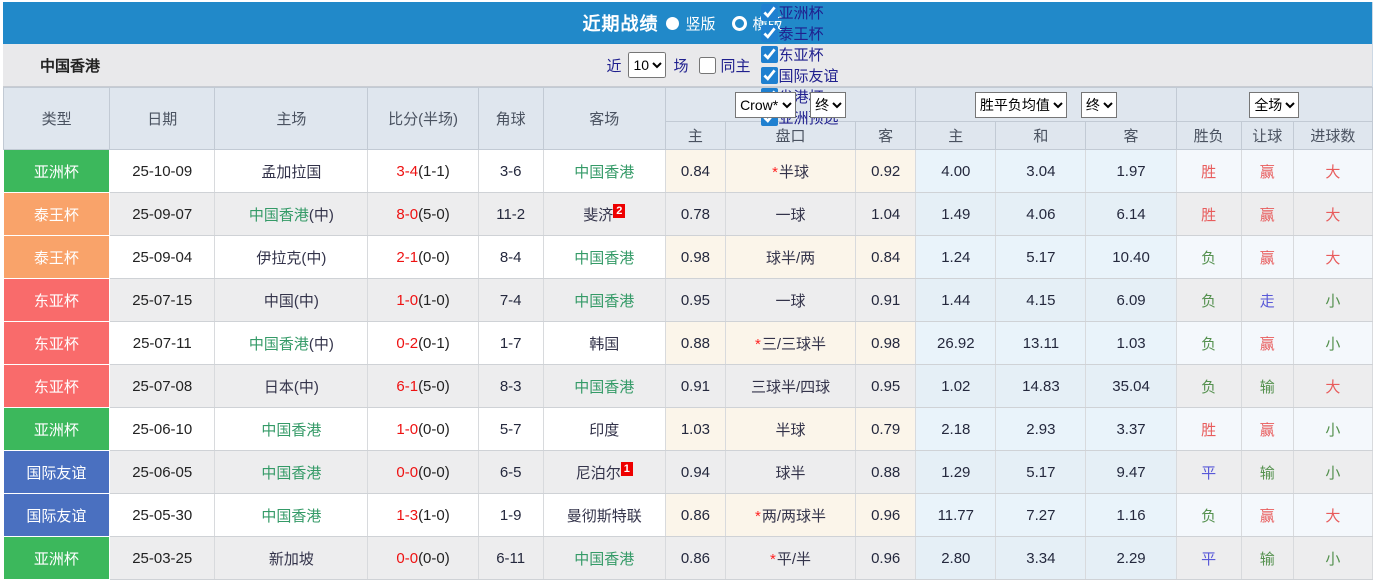  What do you see at coordinates (57, 214) in the screenshot?
I see `type-badge: 泰王杯` at bounding box center [57, 214].